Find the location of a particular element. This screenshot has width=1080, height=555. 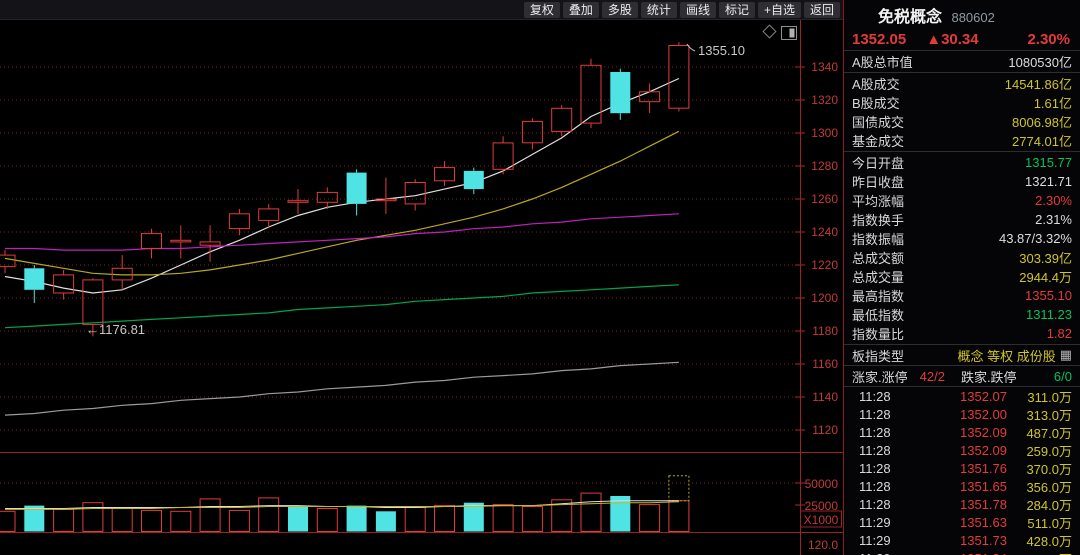

stat-label: 最高指数 is located at coordinates (878, 296).